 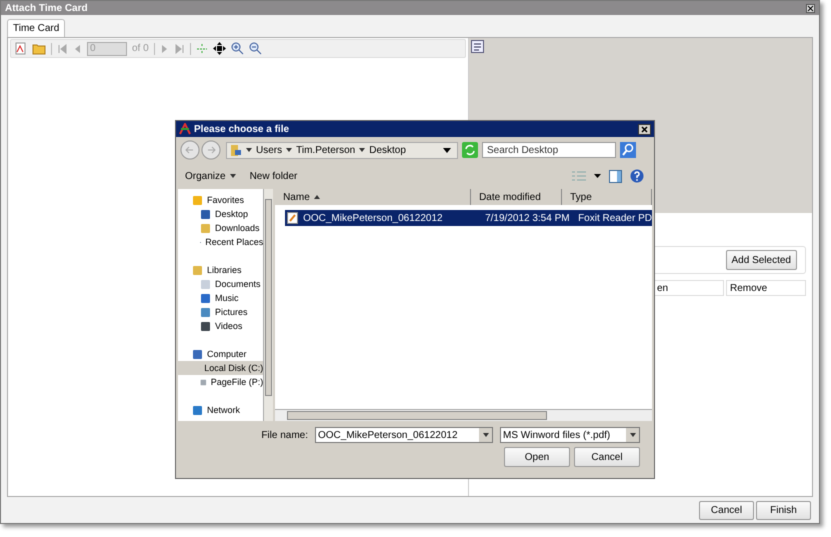 What do you see at coordinates (372, 218) in the screenshot?
I see `file-name: OOC_MikePeterson_06122012` at bounding box center [372, 218].